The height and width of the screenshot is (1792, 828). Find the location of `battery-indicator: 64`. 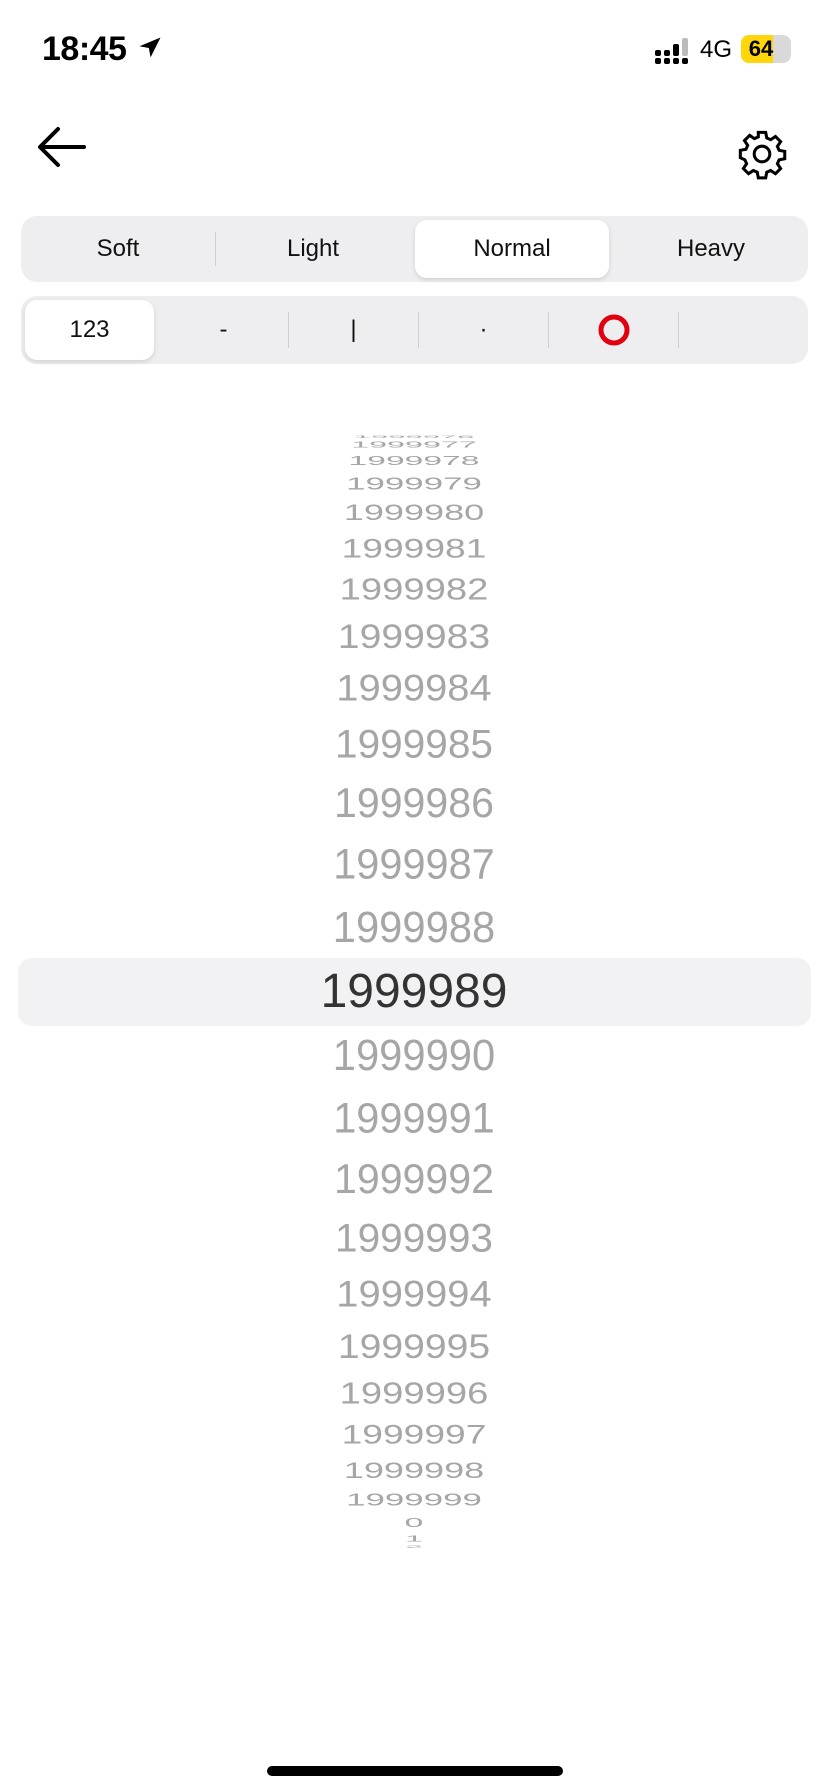

battery-indicator: 64 is located at coordinates (766, 49).